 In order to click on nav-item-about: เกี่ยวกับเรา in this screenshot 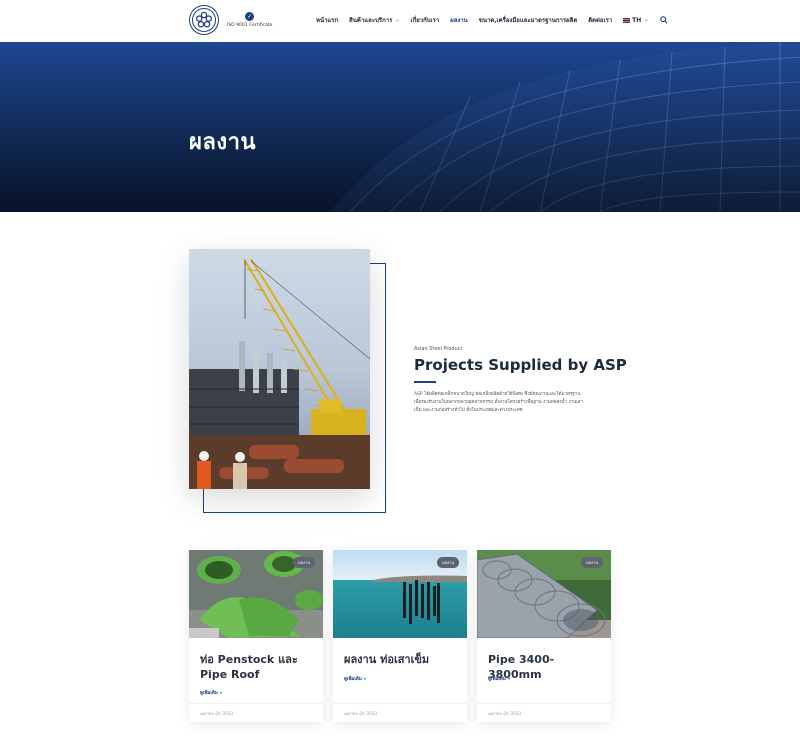, I will do `click(425, 20)`.